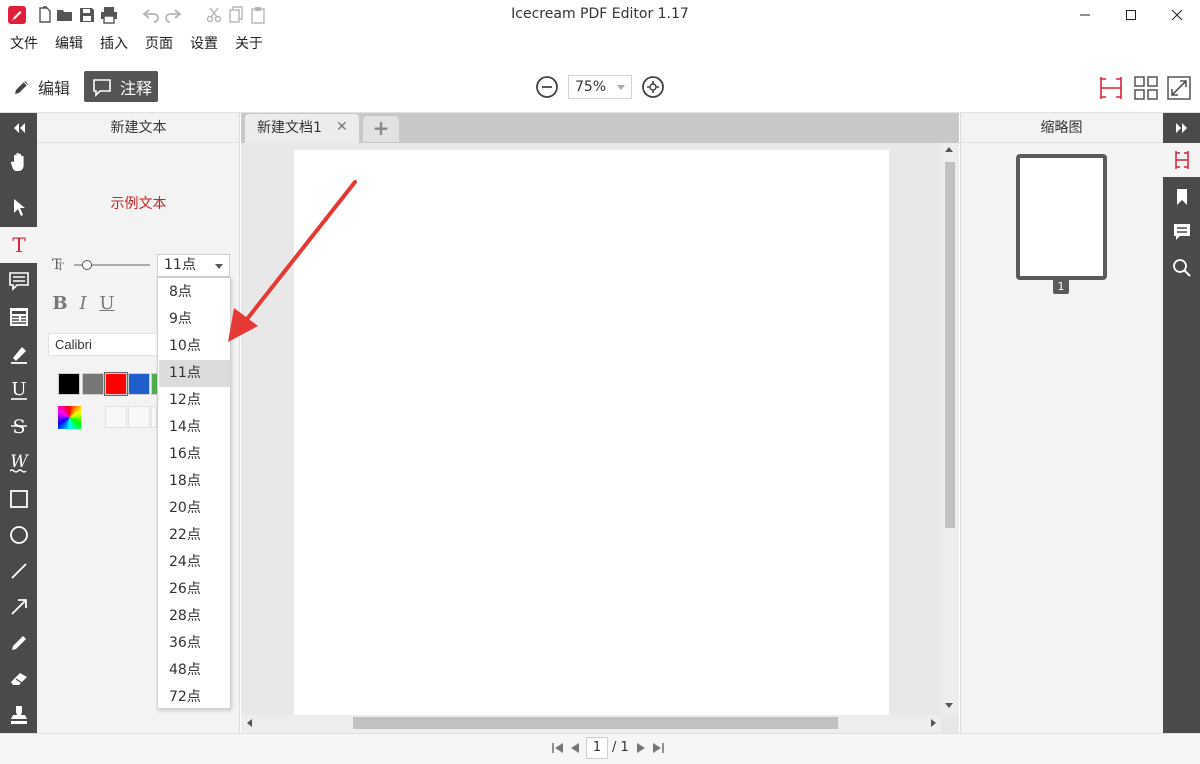 The height and width of the screenshot is (764, 1200). I want to click on color-swatch-red, so click(116, 384).